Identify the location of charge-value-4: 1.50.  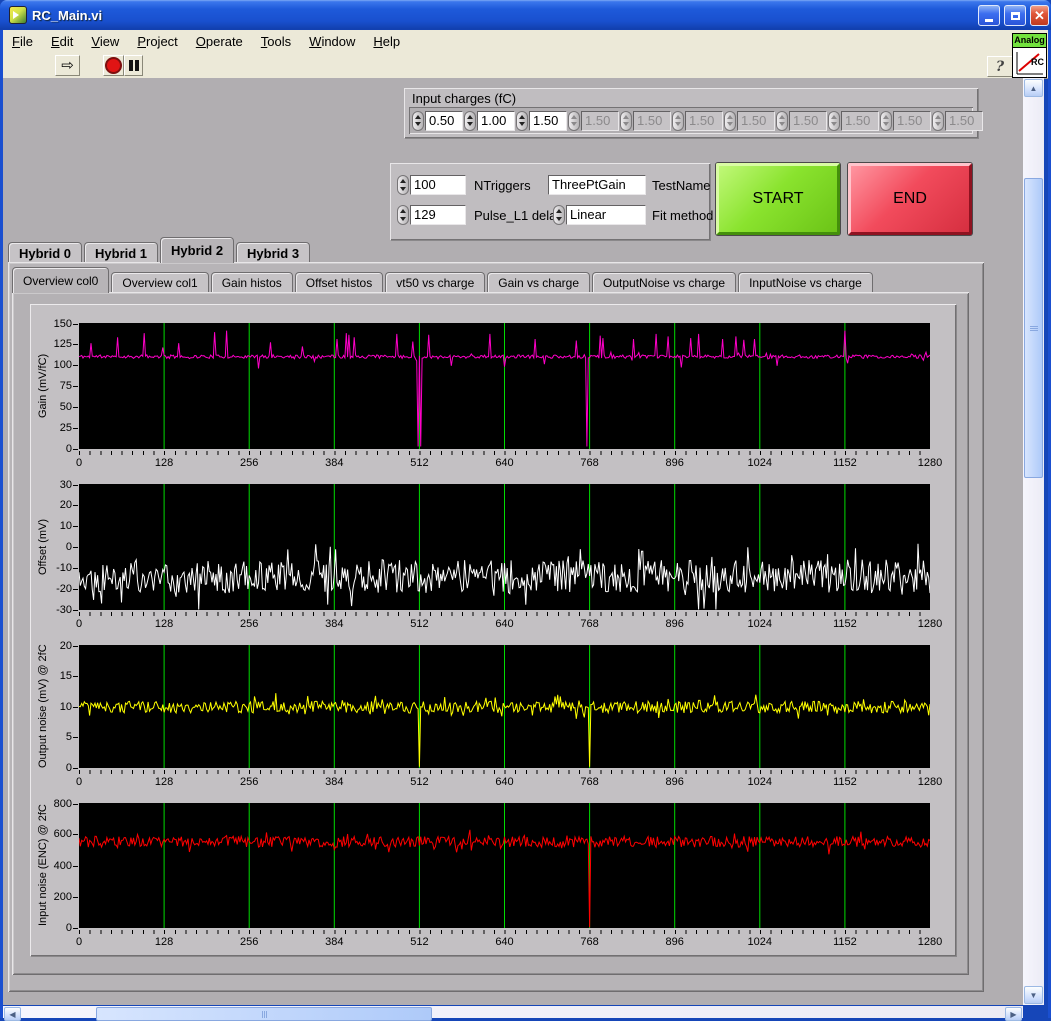
(652, 120).